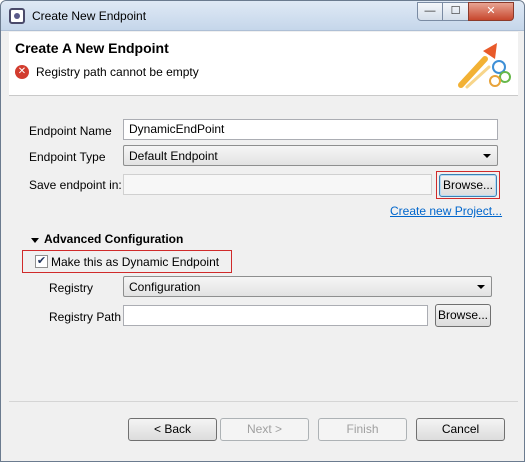 The image size is (525, 462). Describe the element at coordinates (484, 66) in the screenshot. I see `wizard-banner-icon` at that location.